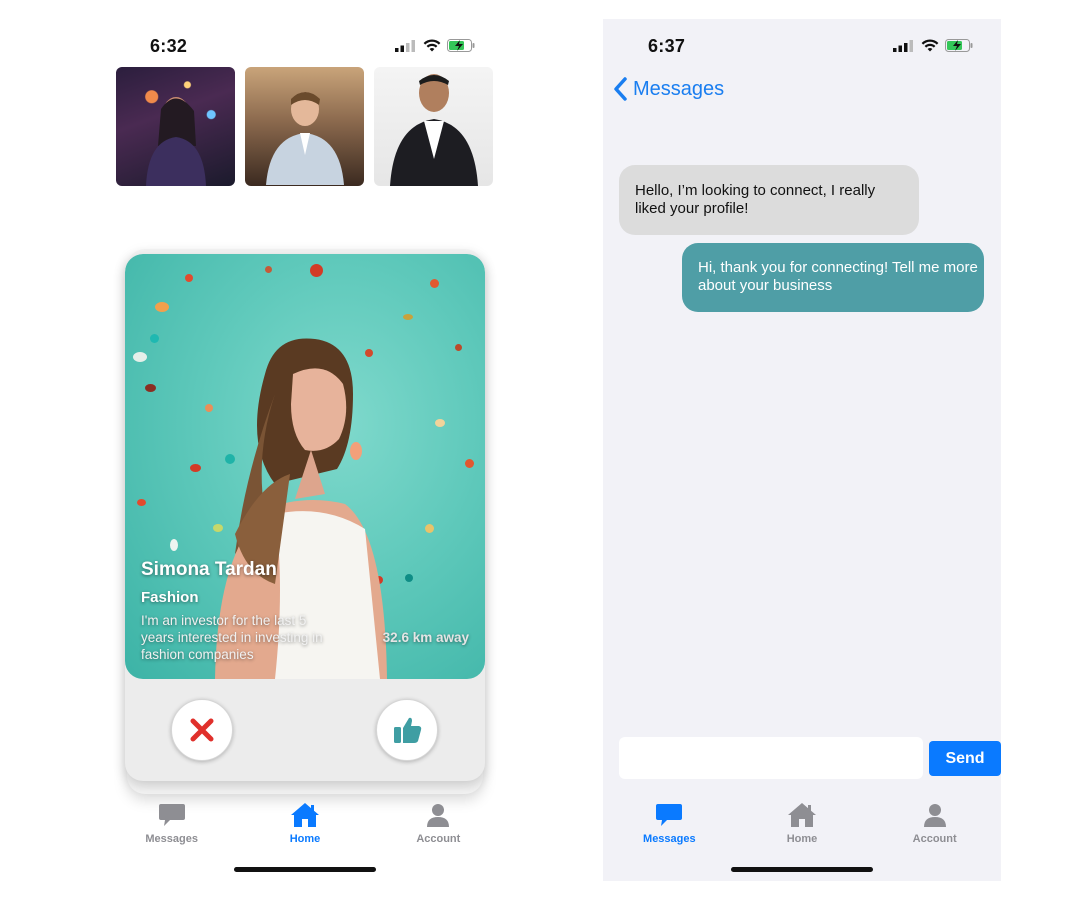 The width and height of the screenshot is (1074, 900). I want to click on reject-button, so click(202, 730).